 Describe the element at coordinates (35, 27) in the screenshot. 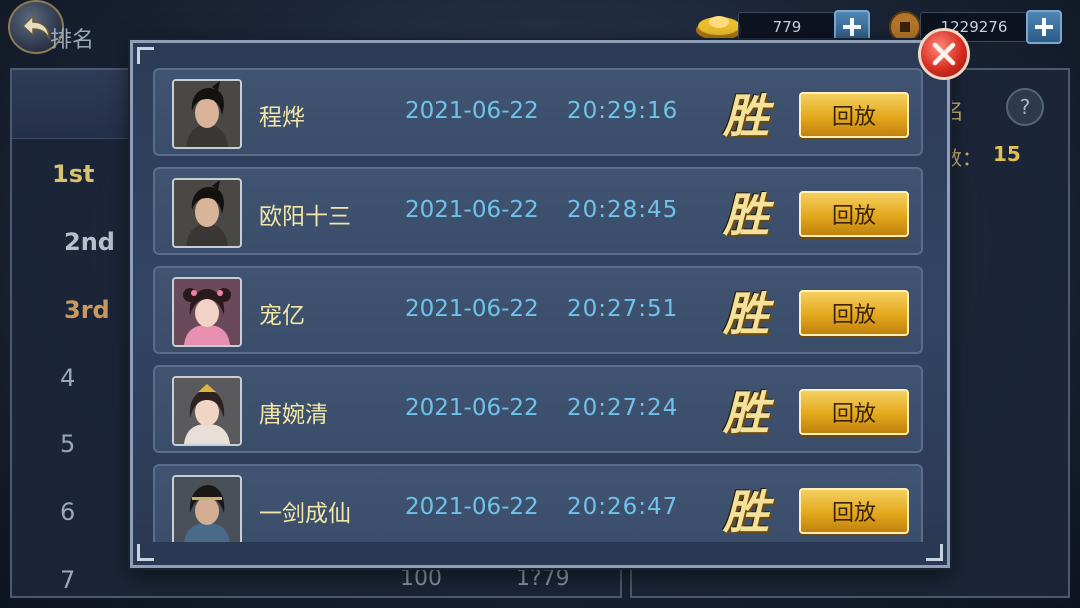

I see `back-arrow-icon` at that location.